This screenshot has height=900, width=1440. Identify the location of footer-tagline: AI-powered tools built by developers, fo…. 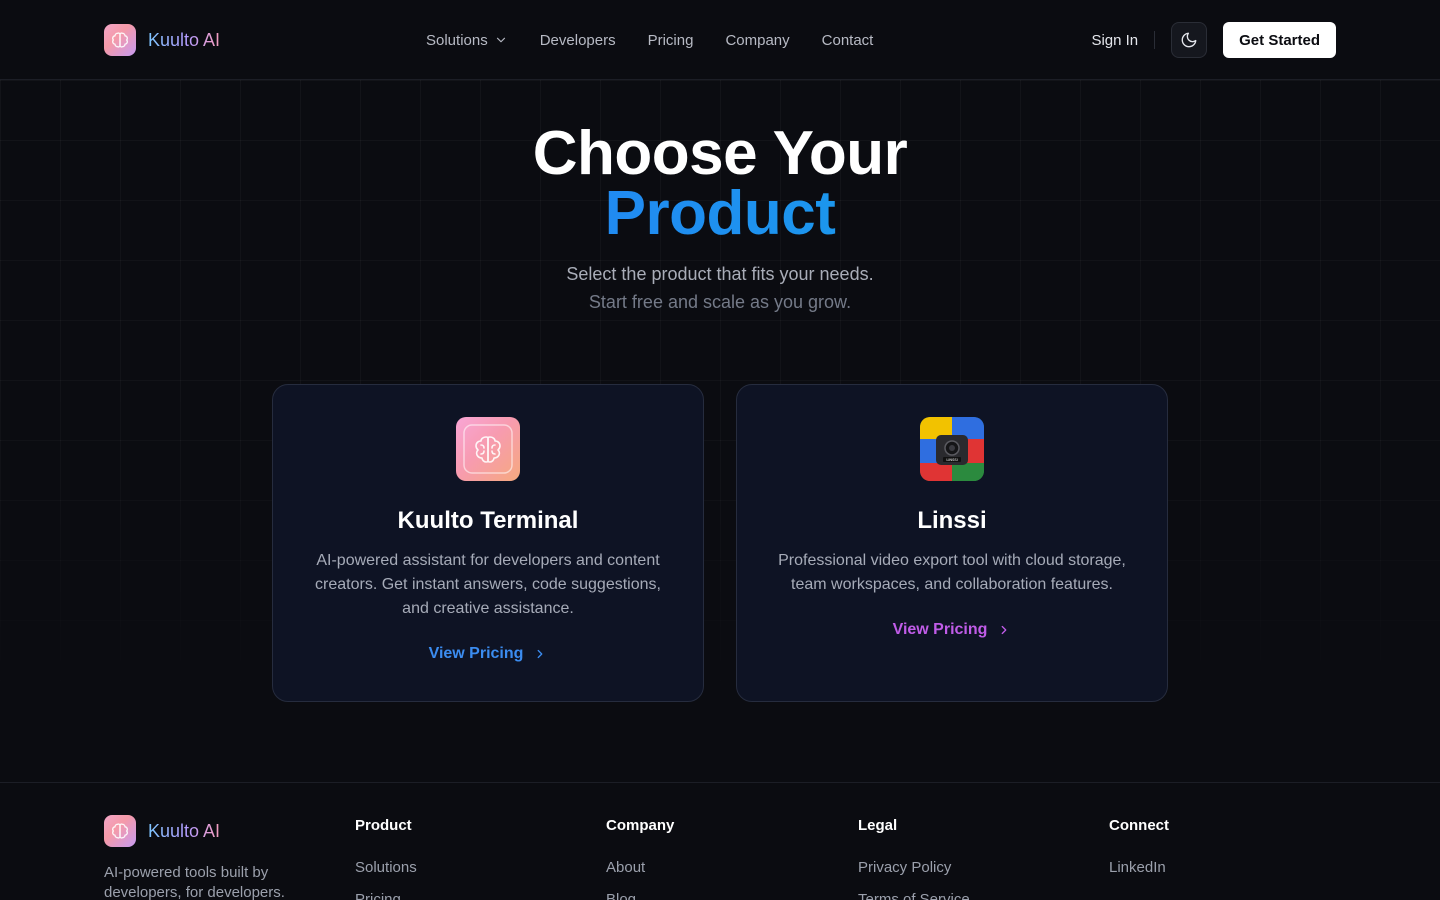
(194, 882).